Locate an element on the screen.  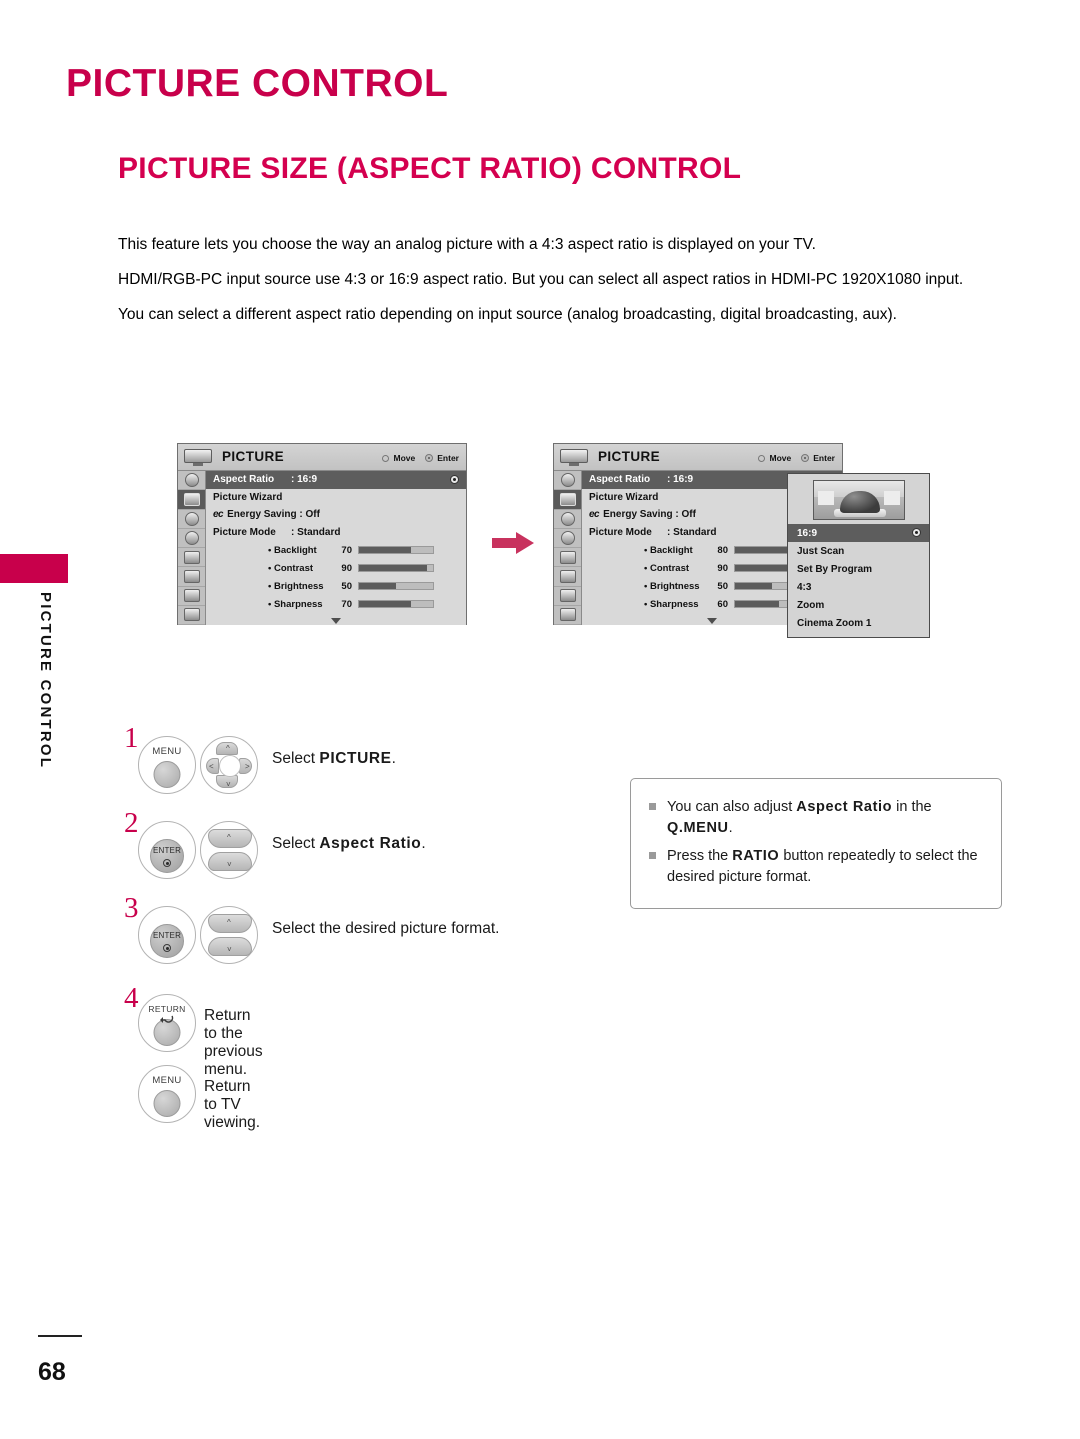
osd-row-picture-wizard: Picture Wizard is located at coordinates (336, 498).